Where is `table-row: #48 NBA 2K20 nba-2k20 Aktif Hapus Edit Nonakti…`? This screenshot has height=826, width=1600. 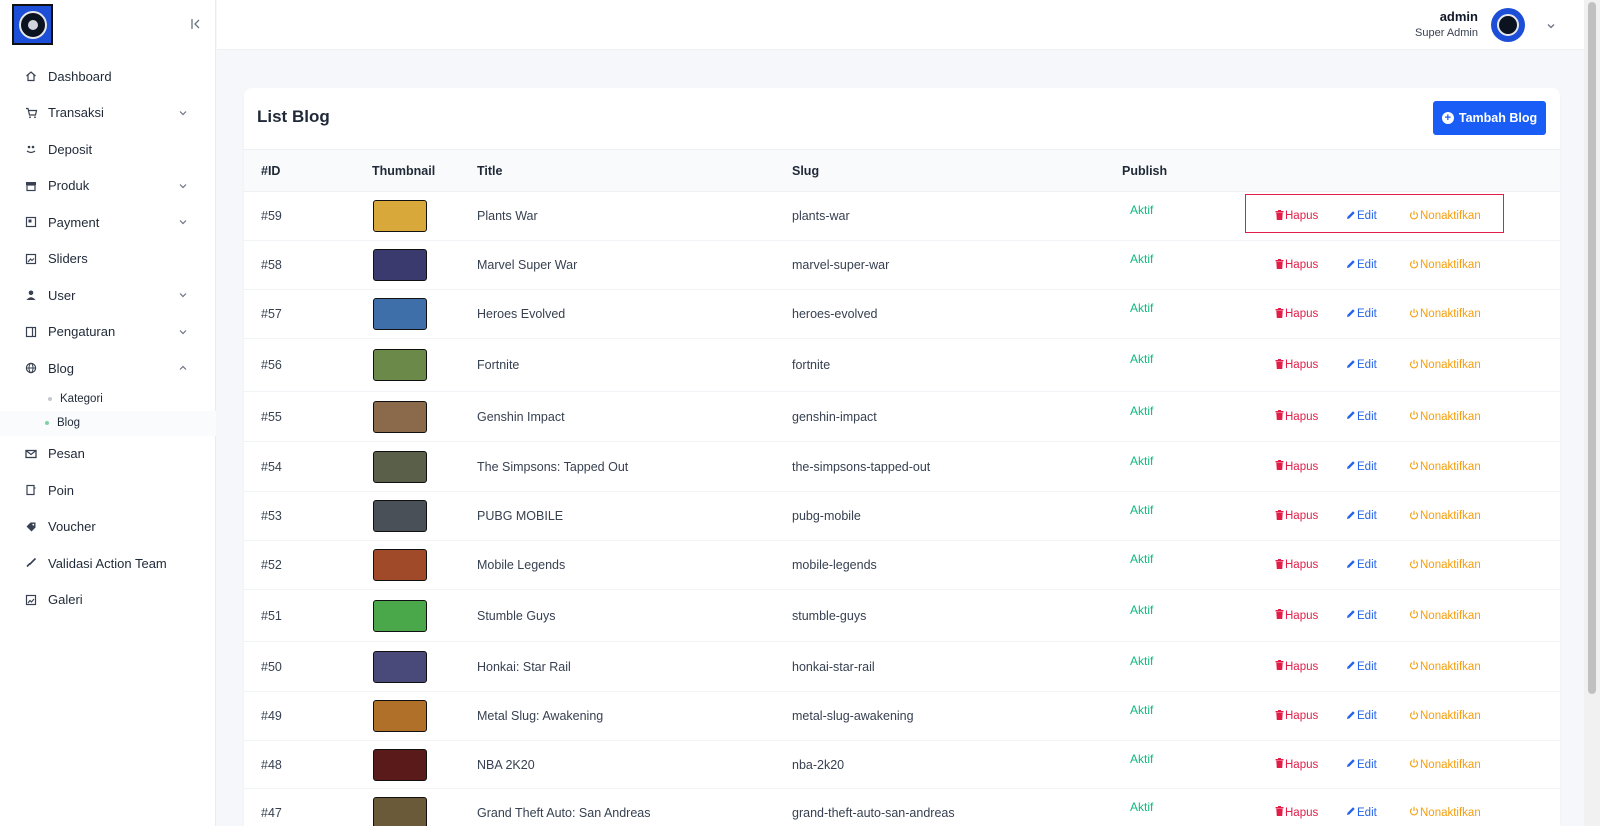 table-row: #48 NBA 2K20 nba-2k20 Aktif Hapus Edit Nonakti… is located at coordinates (902, 765).